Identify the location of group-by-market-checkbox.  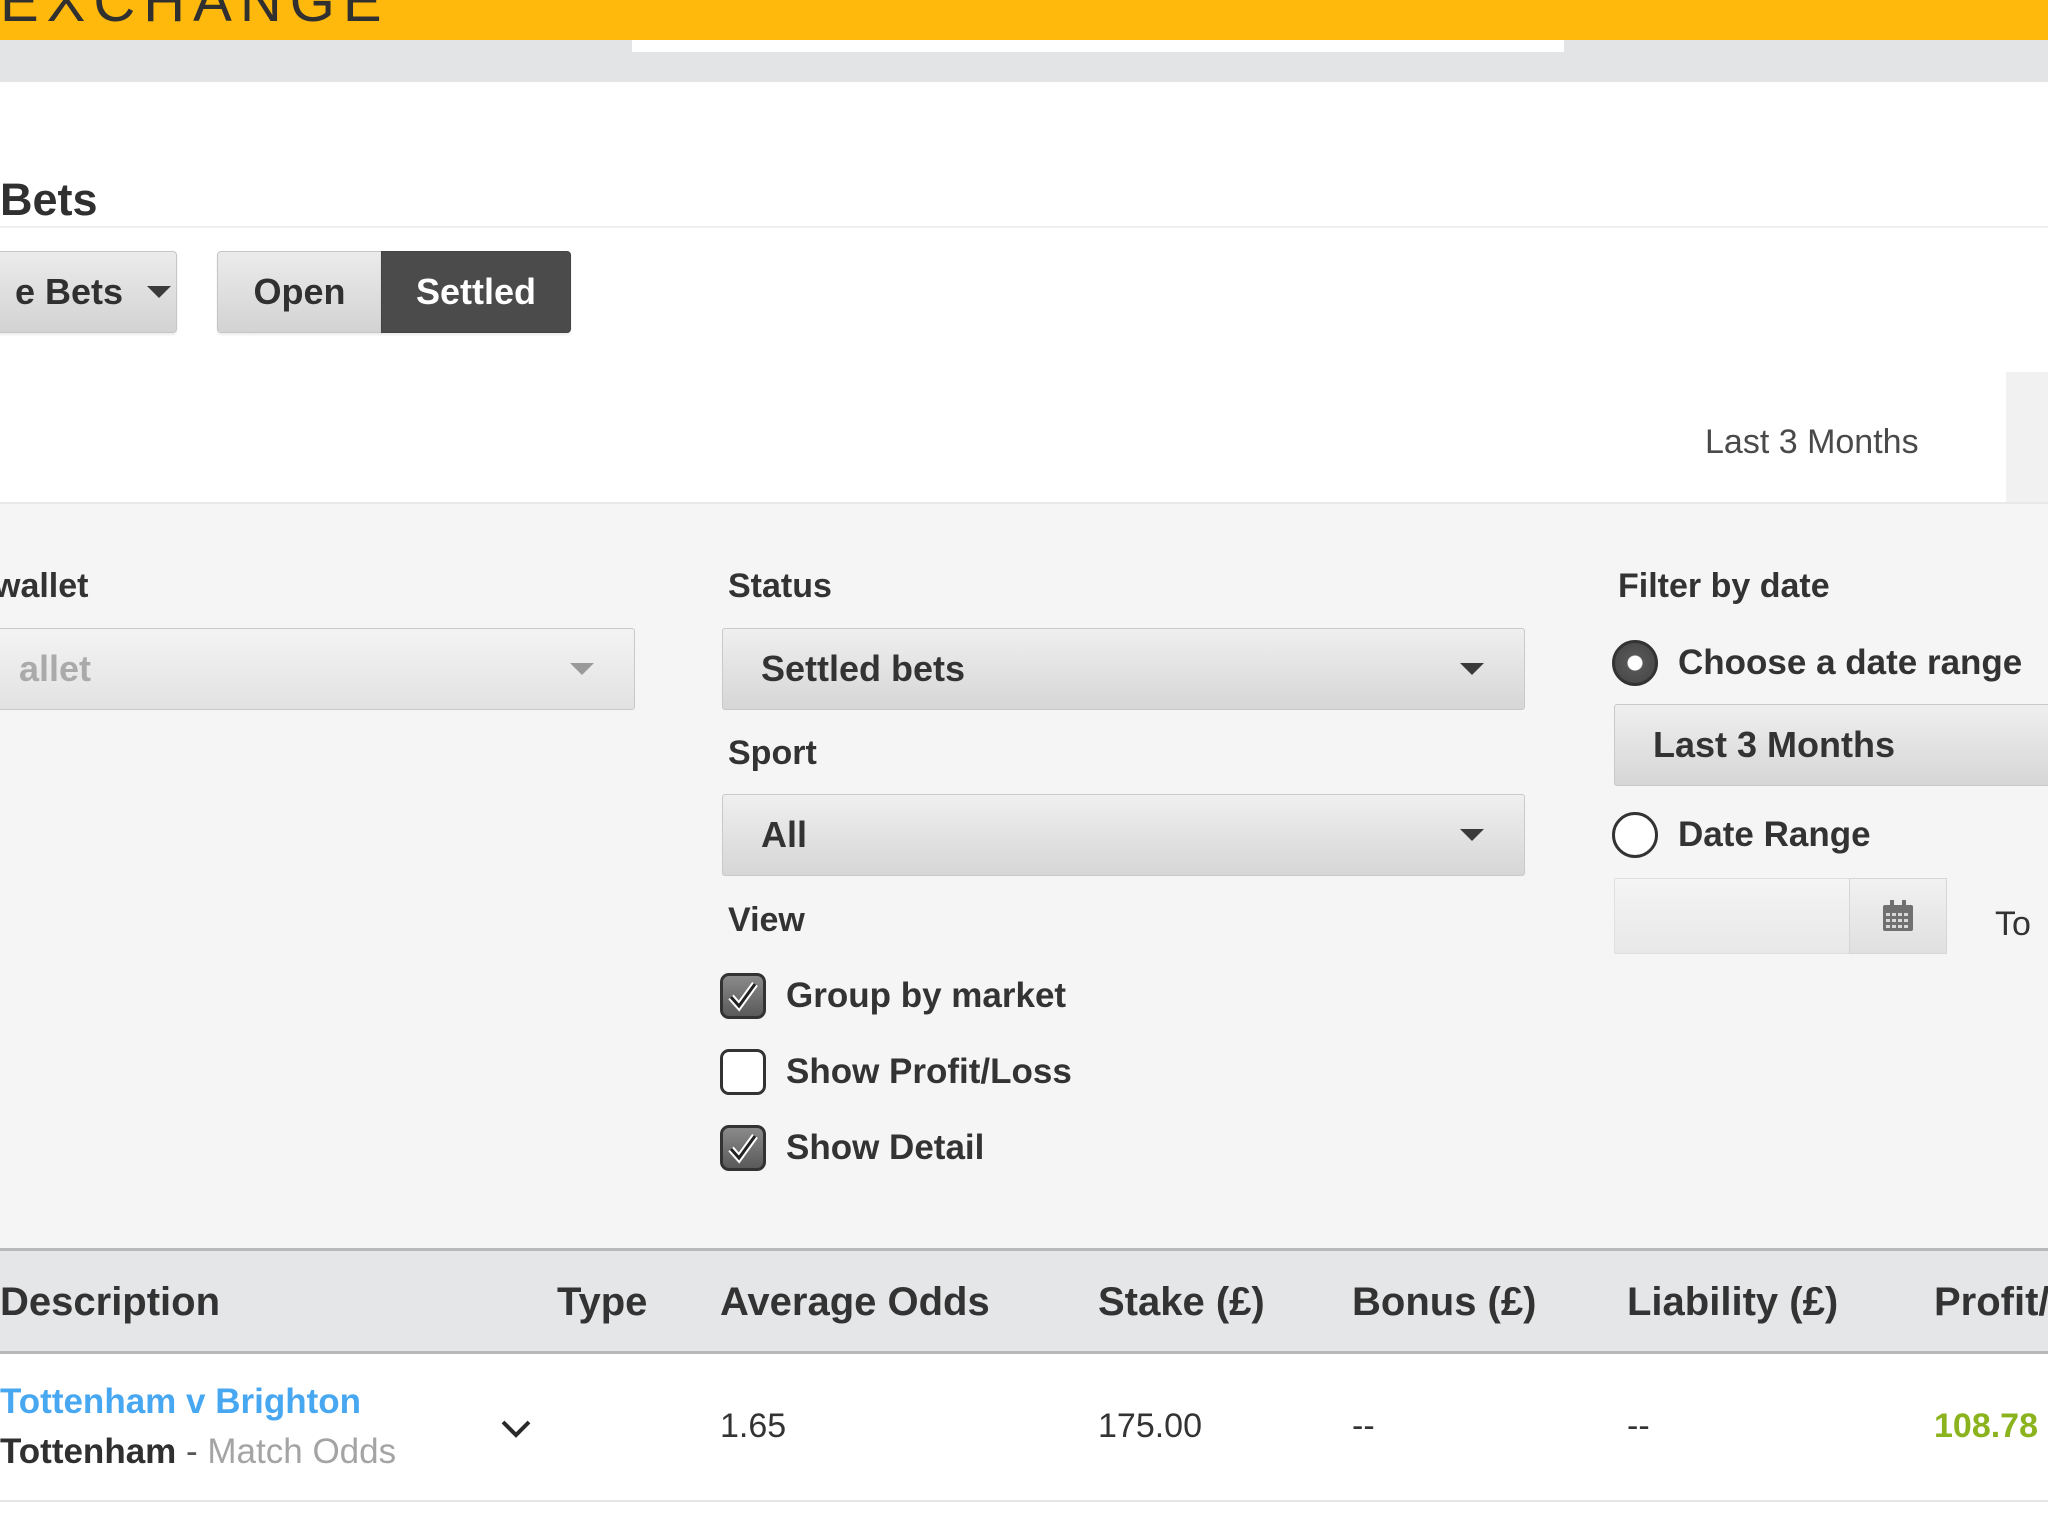
(743, 996).